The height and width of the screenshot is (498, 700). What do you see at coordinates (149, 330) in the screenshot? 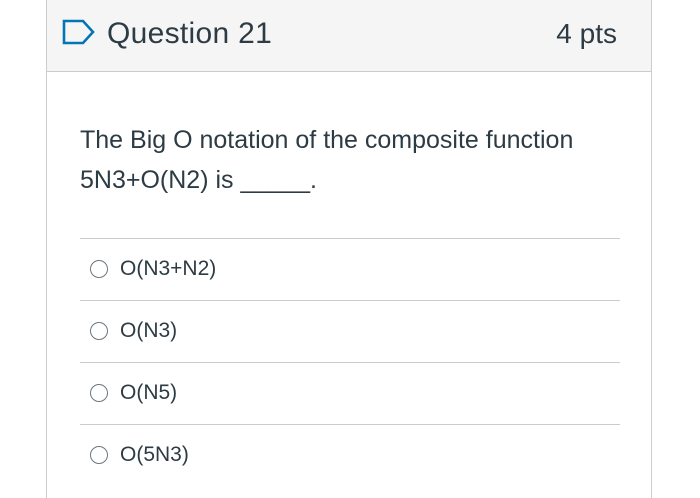
I see `answer-label: O(N3)` at bounding box center [149, 330].